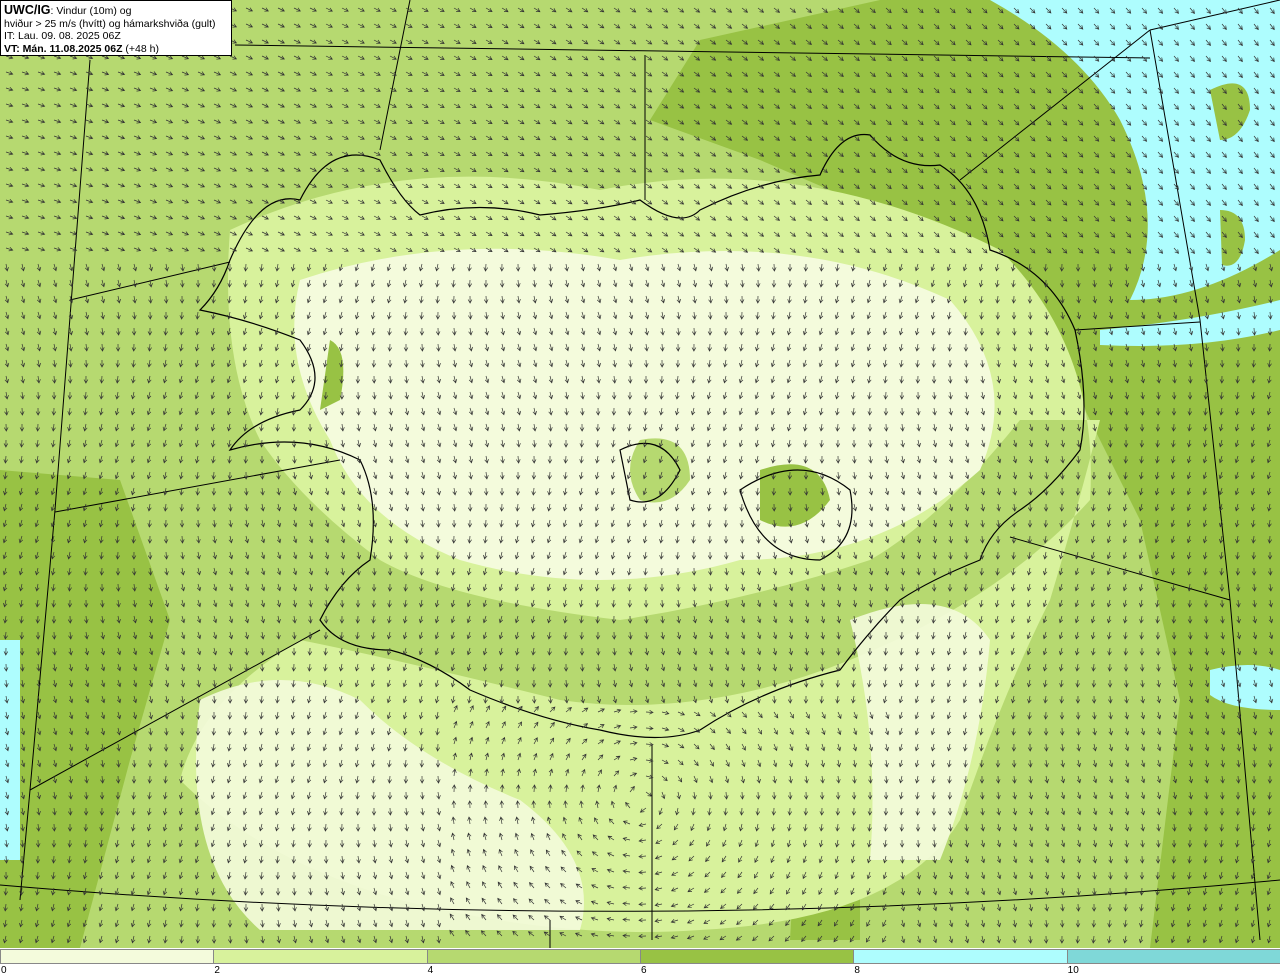 This screenshot has height=978, width=1280. I want to click on forecast-offset: (+48 h), so click(140, 48).